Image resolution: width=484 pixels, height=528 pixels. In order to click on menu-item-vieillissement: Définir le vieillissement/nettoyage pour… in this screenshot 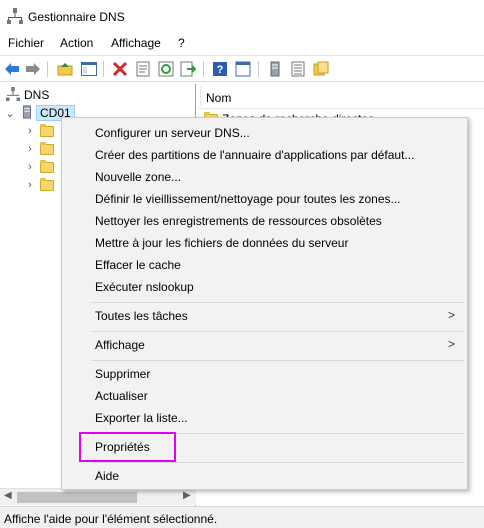, I will do `click(264, 199)`.